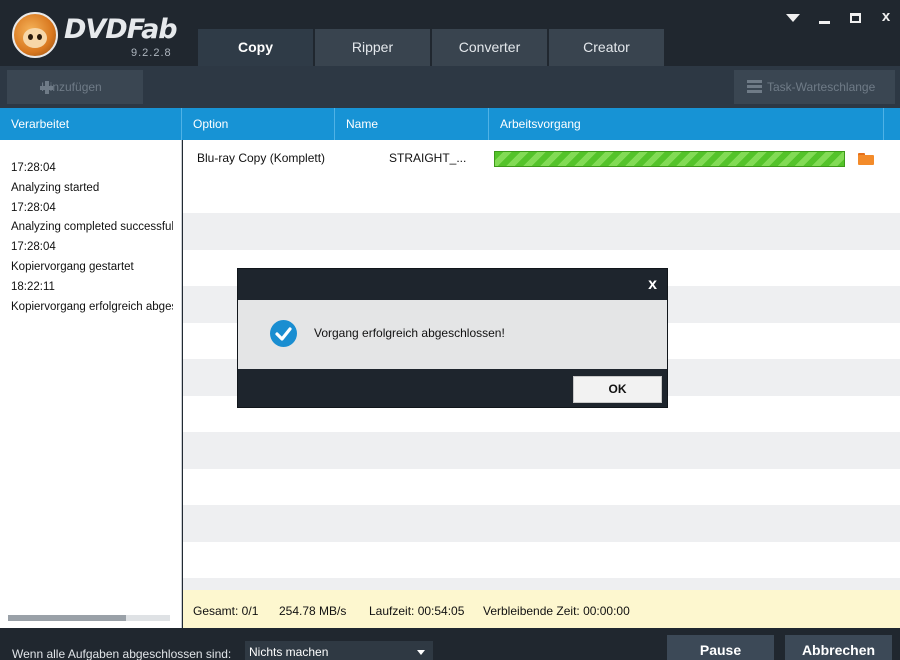  What do you see at coordinates (91, 124) in the screenshot?
I see `column-processed: Verarbeitet` at bounding box center [91, 124].